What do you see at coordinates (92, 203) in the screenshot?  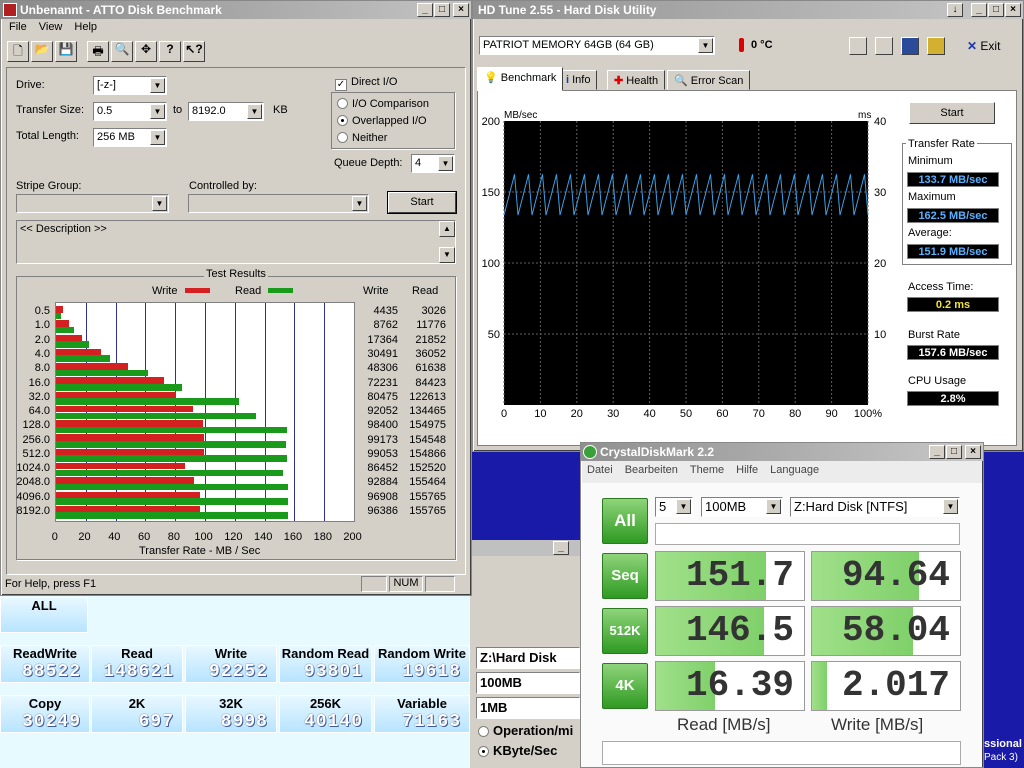 I see `stripe-group-select: ▼` at bounding box center [92, 203].